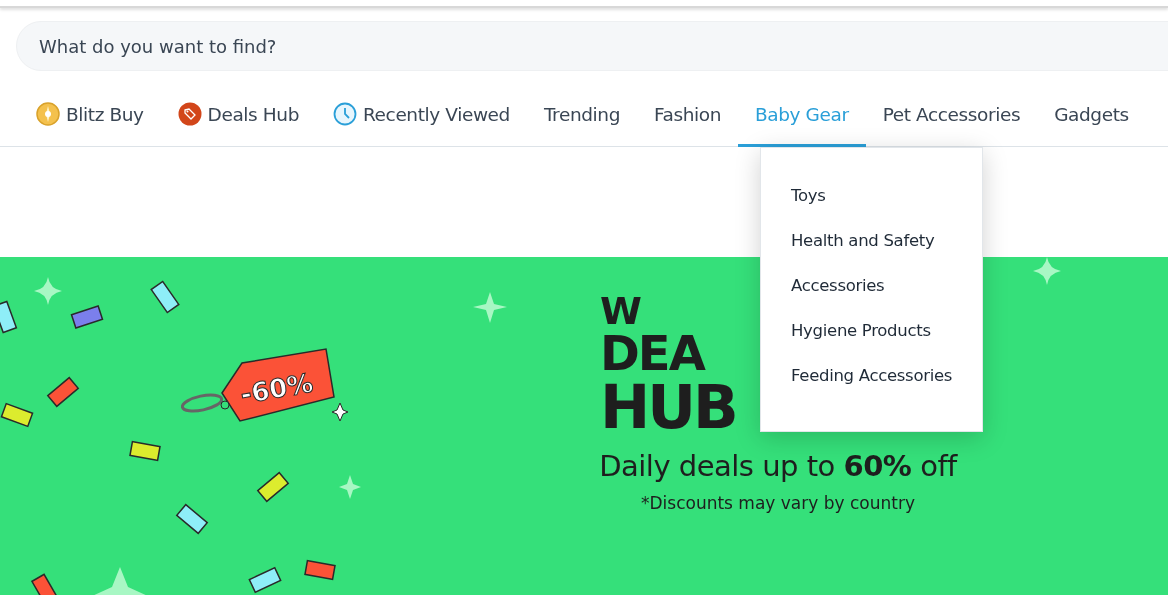  What do you see at coordinates (621, 311) in the screenshot?
I see `banner-title: W` at bounding box center [621, 311].